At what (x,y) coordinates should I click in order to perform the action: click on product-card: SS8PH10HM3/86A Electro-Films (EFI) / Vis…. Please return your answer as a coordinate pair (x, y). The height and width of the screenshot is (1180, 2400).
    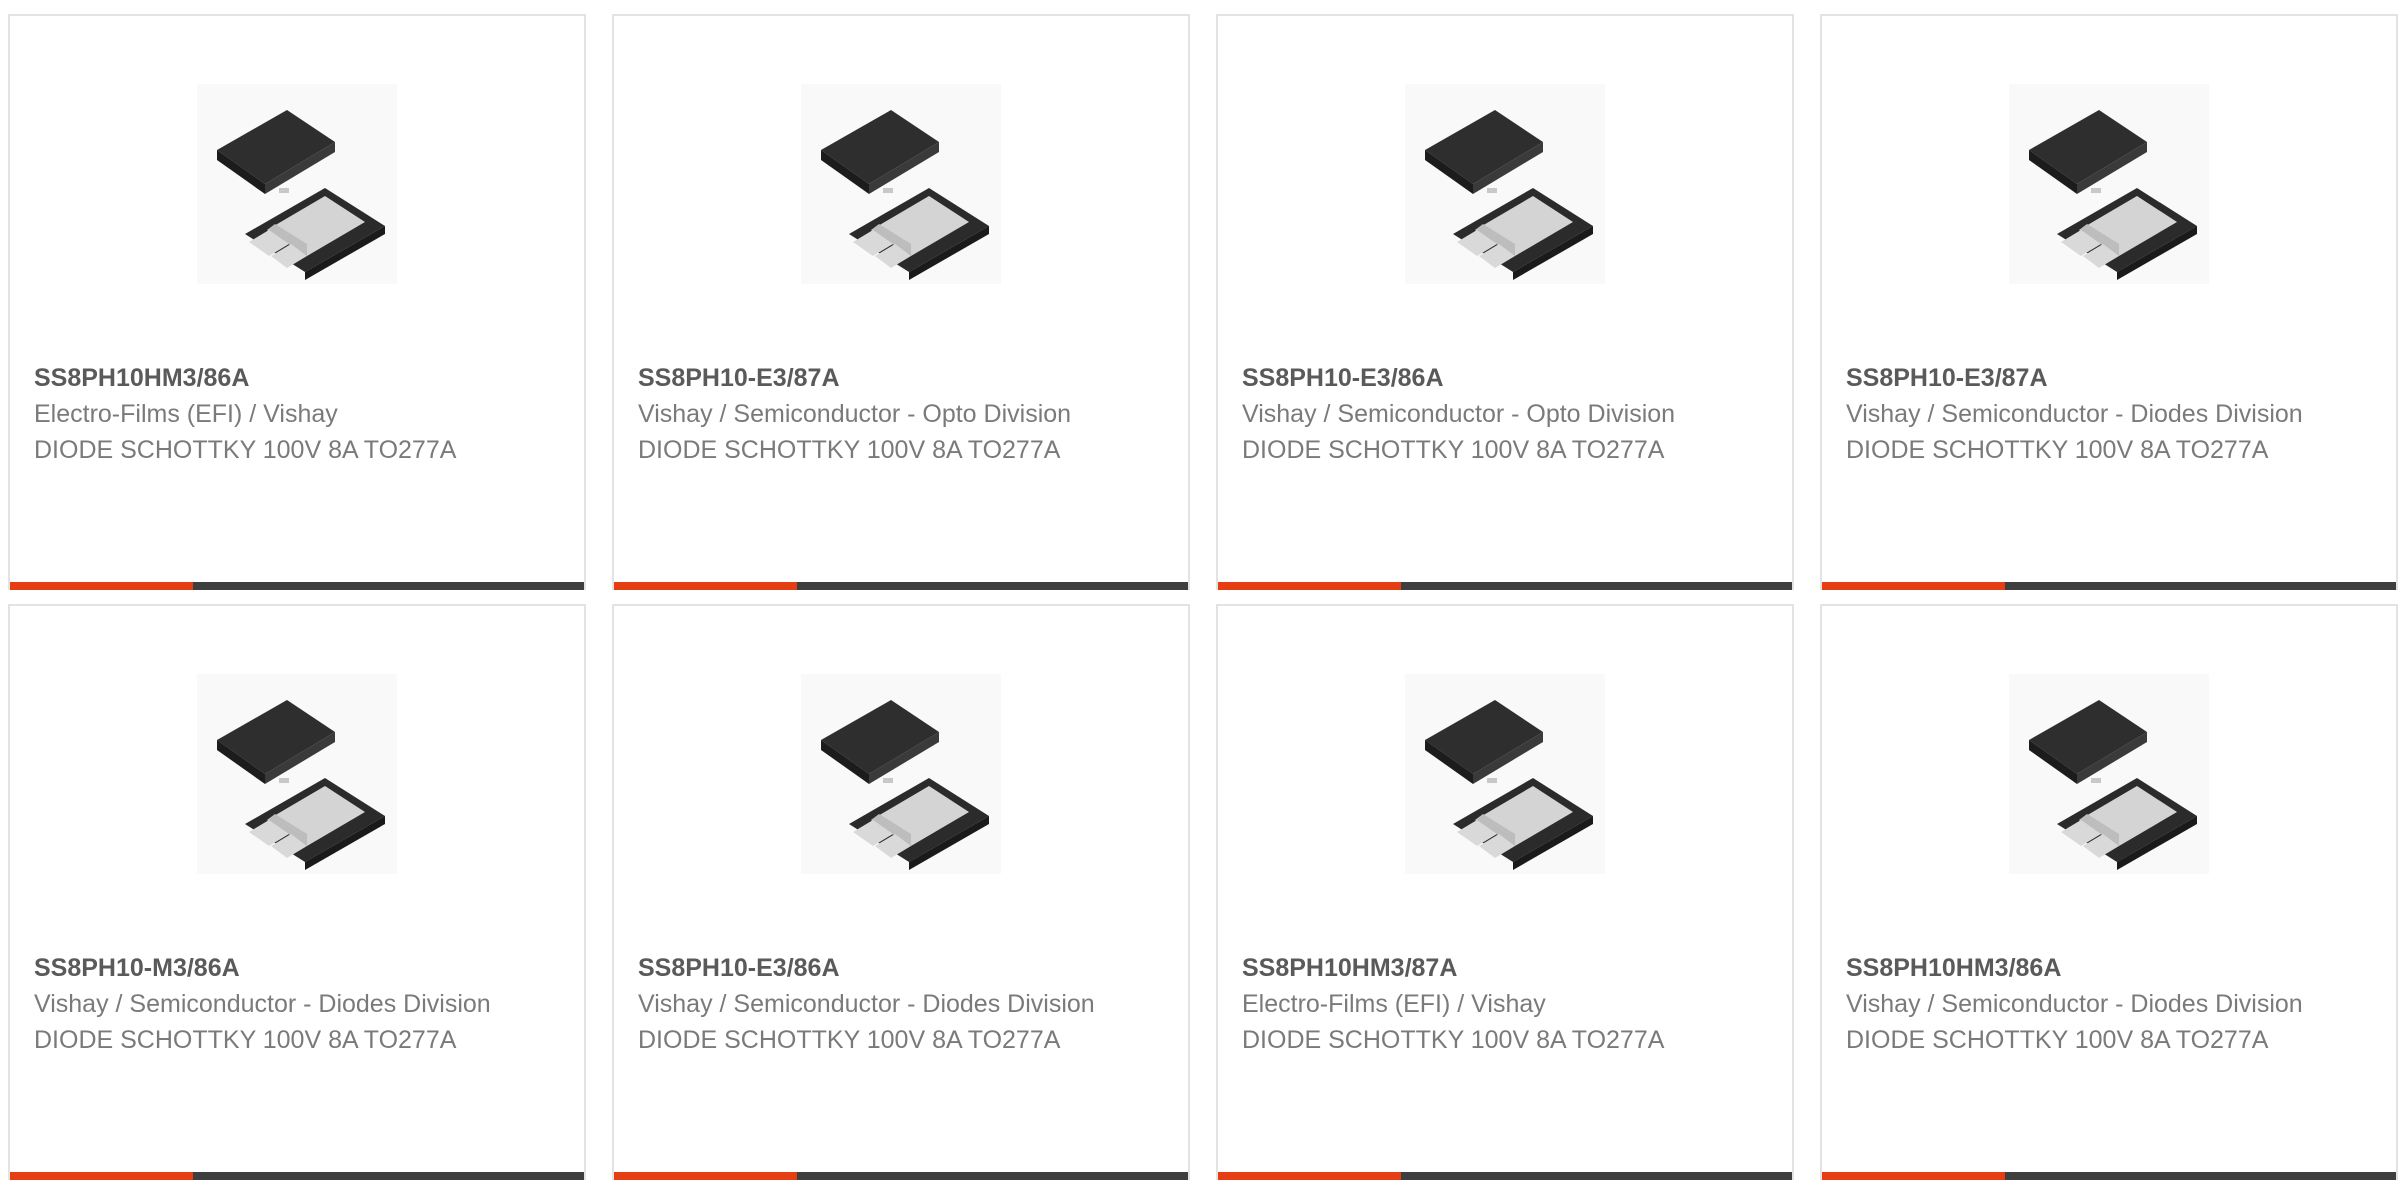
    Looking at the image, I should click on (297, 302).